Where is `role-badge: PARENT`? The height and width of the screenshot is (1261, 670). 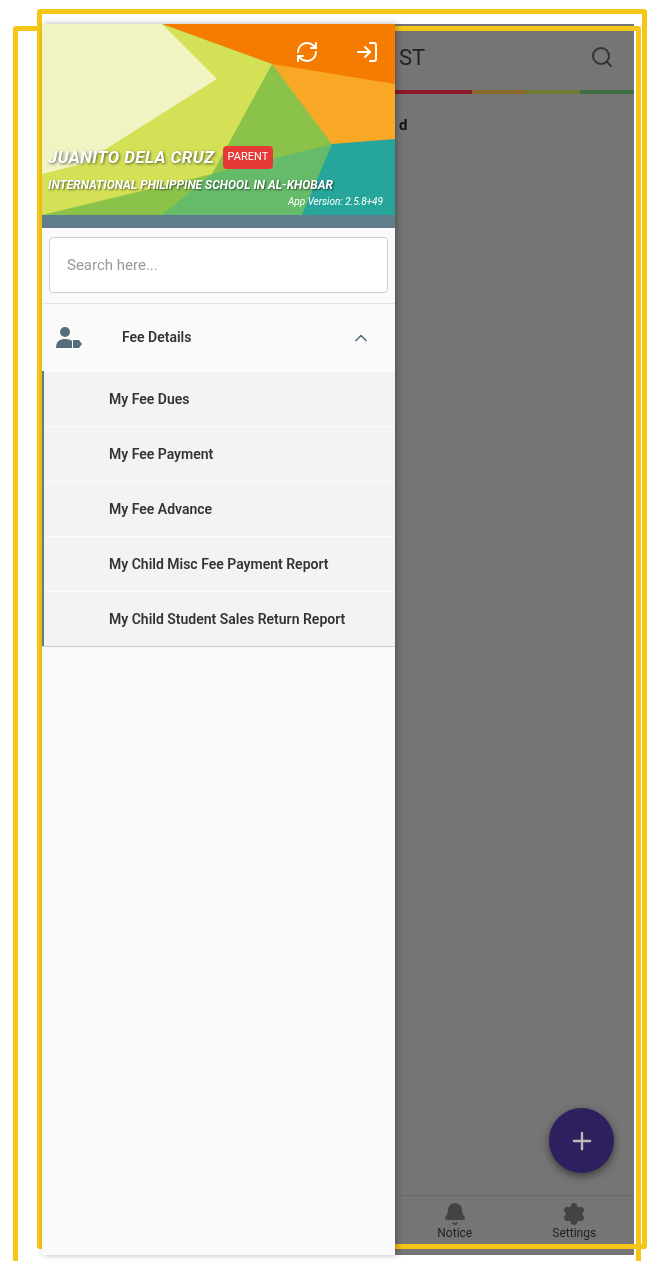
role-badge: PARENT is located at coordinates (248, 157).